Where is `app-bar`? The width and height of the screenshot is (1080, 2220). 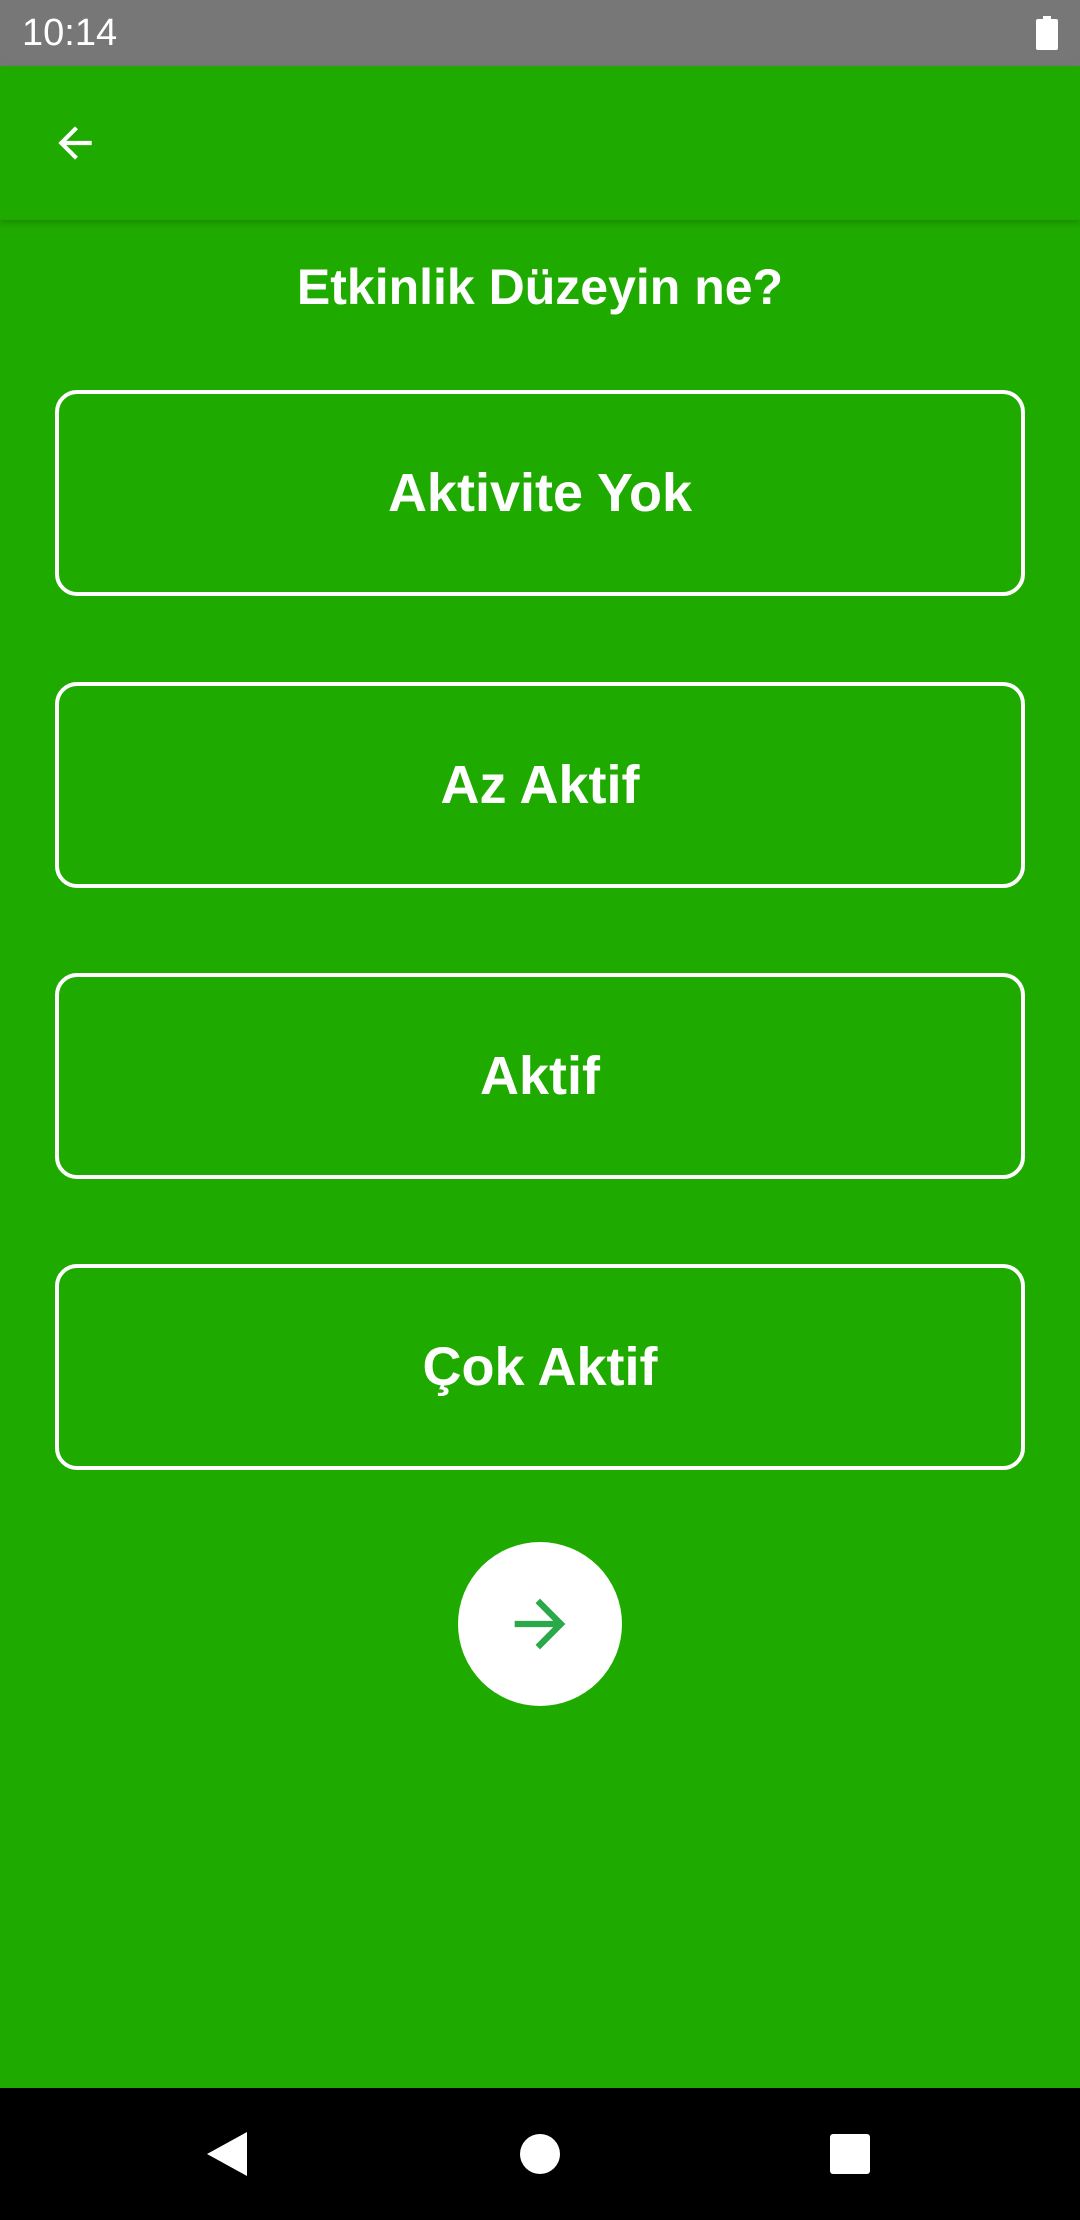 app-bar is located at coordinates (540, 143).